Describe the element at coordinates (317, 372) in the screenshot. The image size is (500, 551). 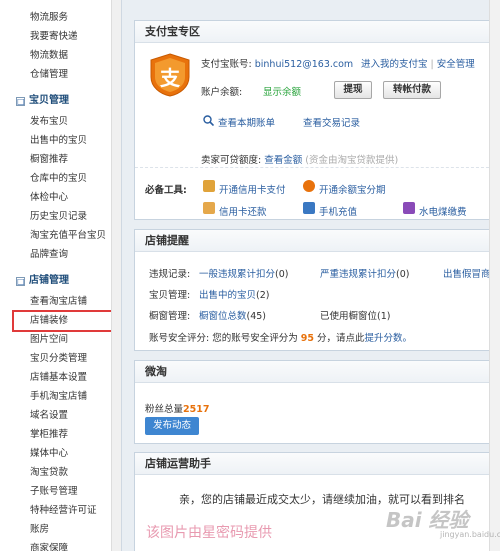
I see `panel-title: 微淘` at that location.